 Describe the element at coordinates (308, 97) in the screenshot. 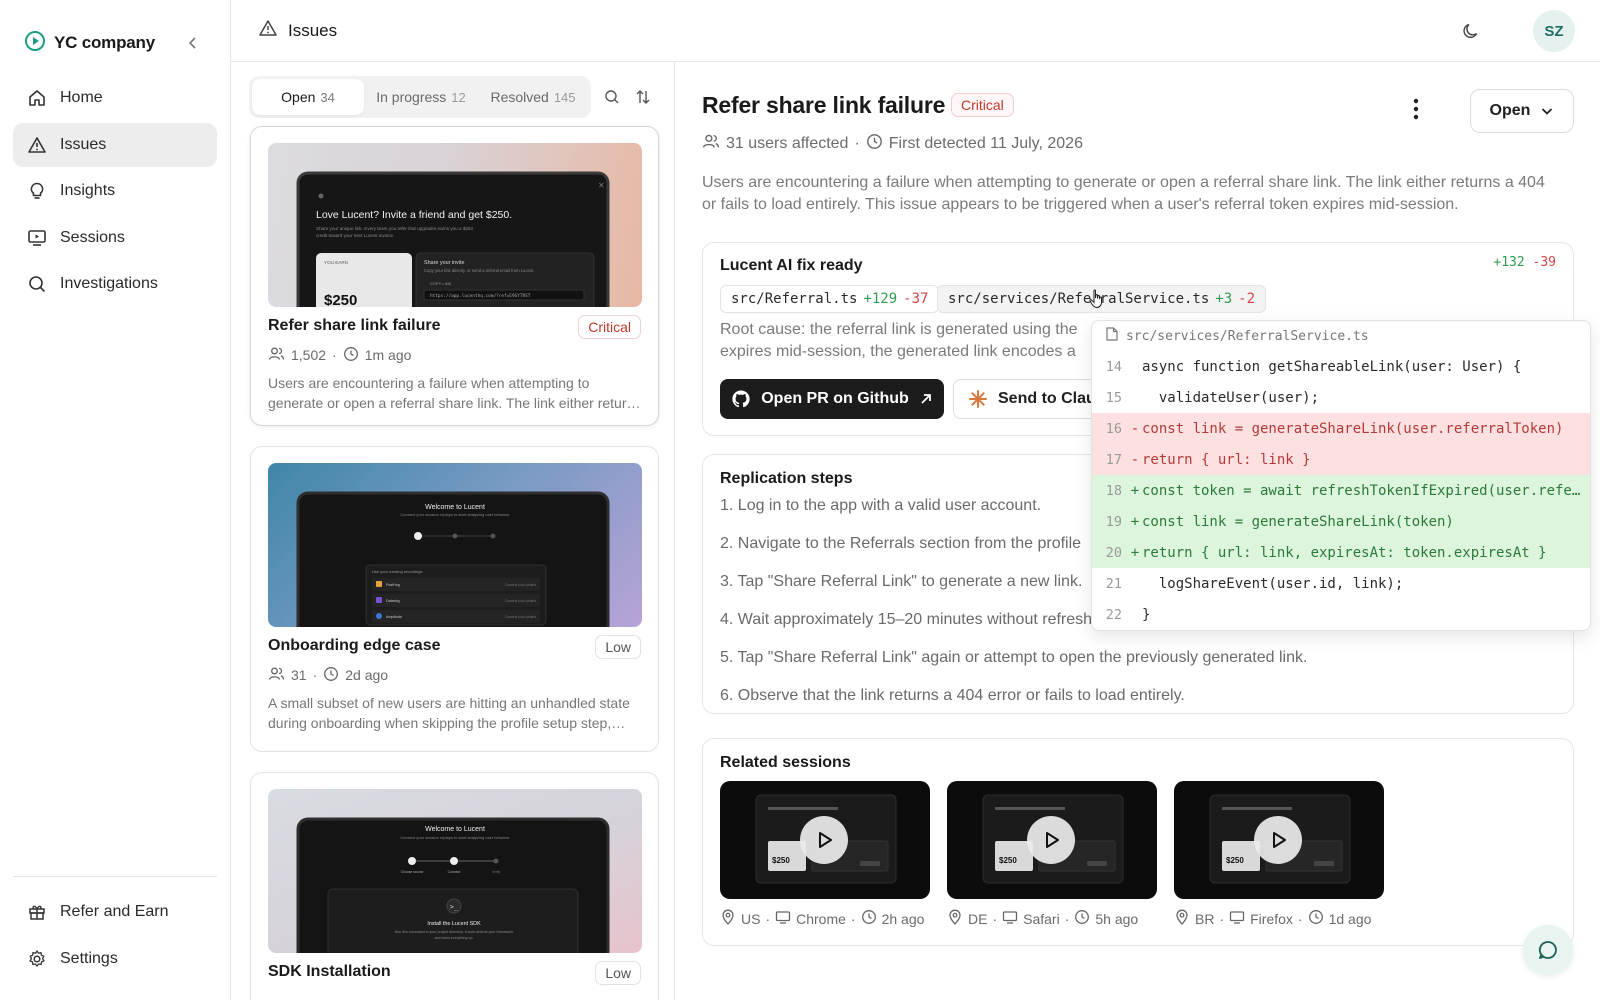

I see `tab-open: Open 34` at that location.